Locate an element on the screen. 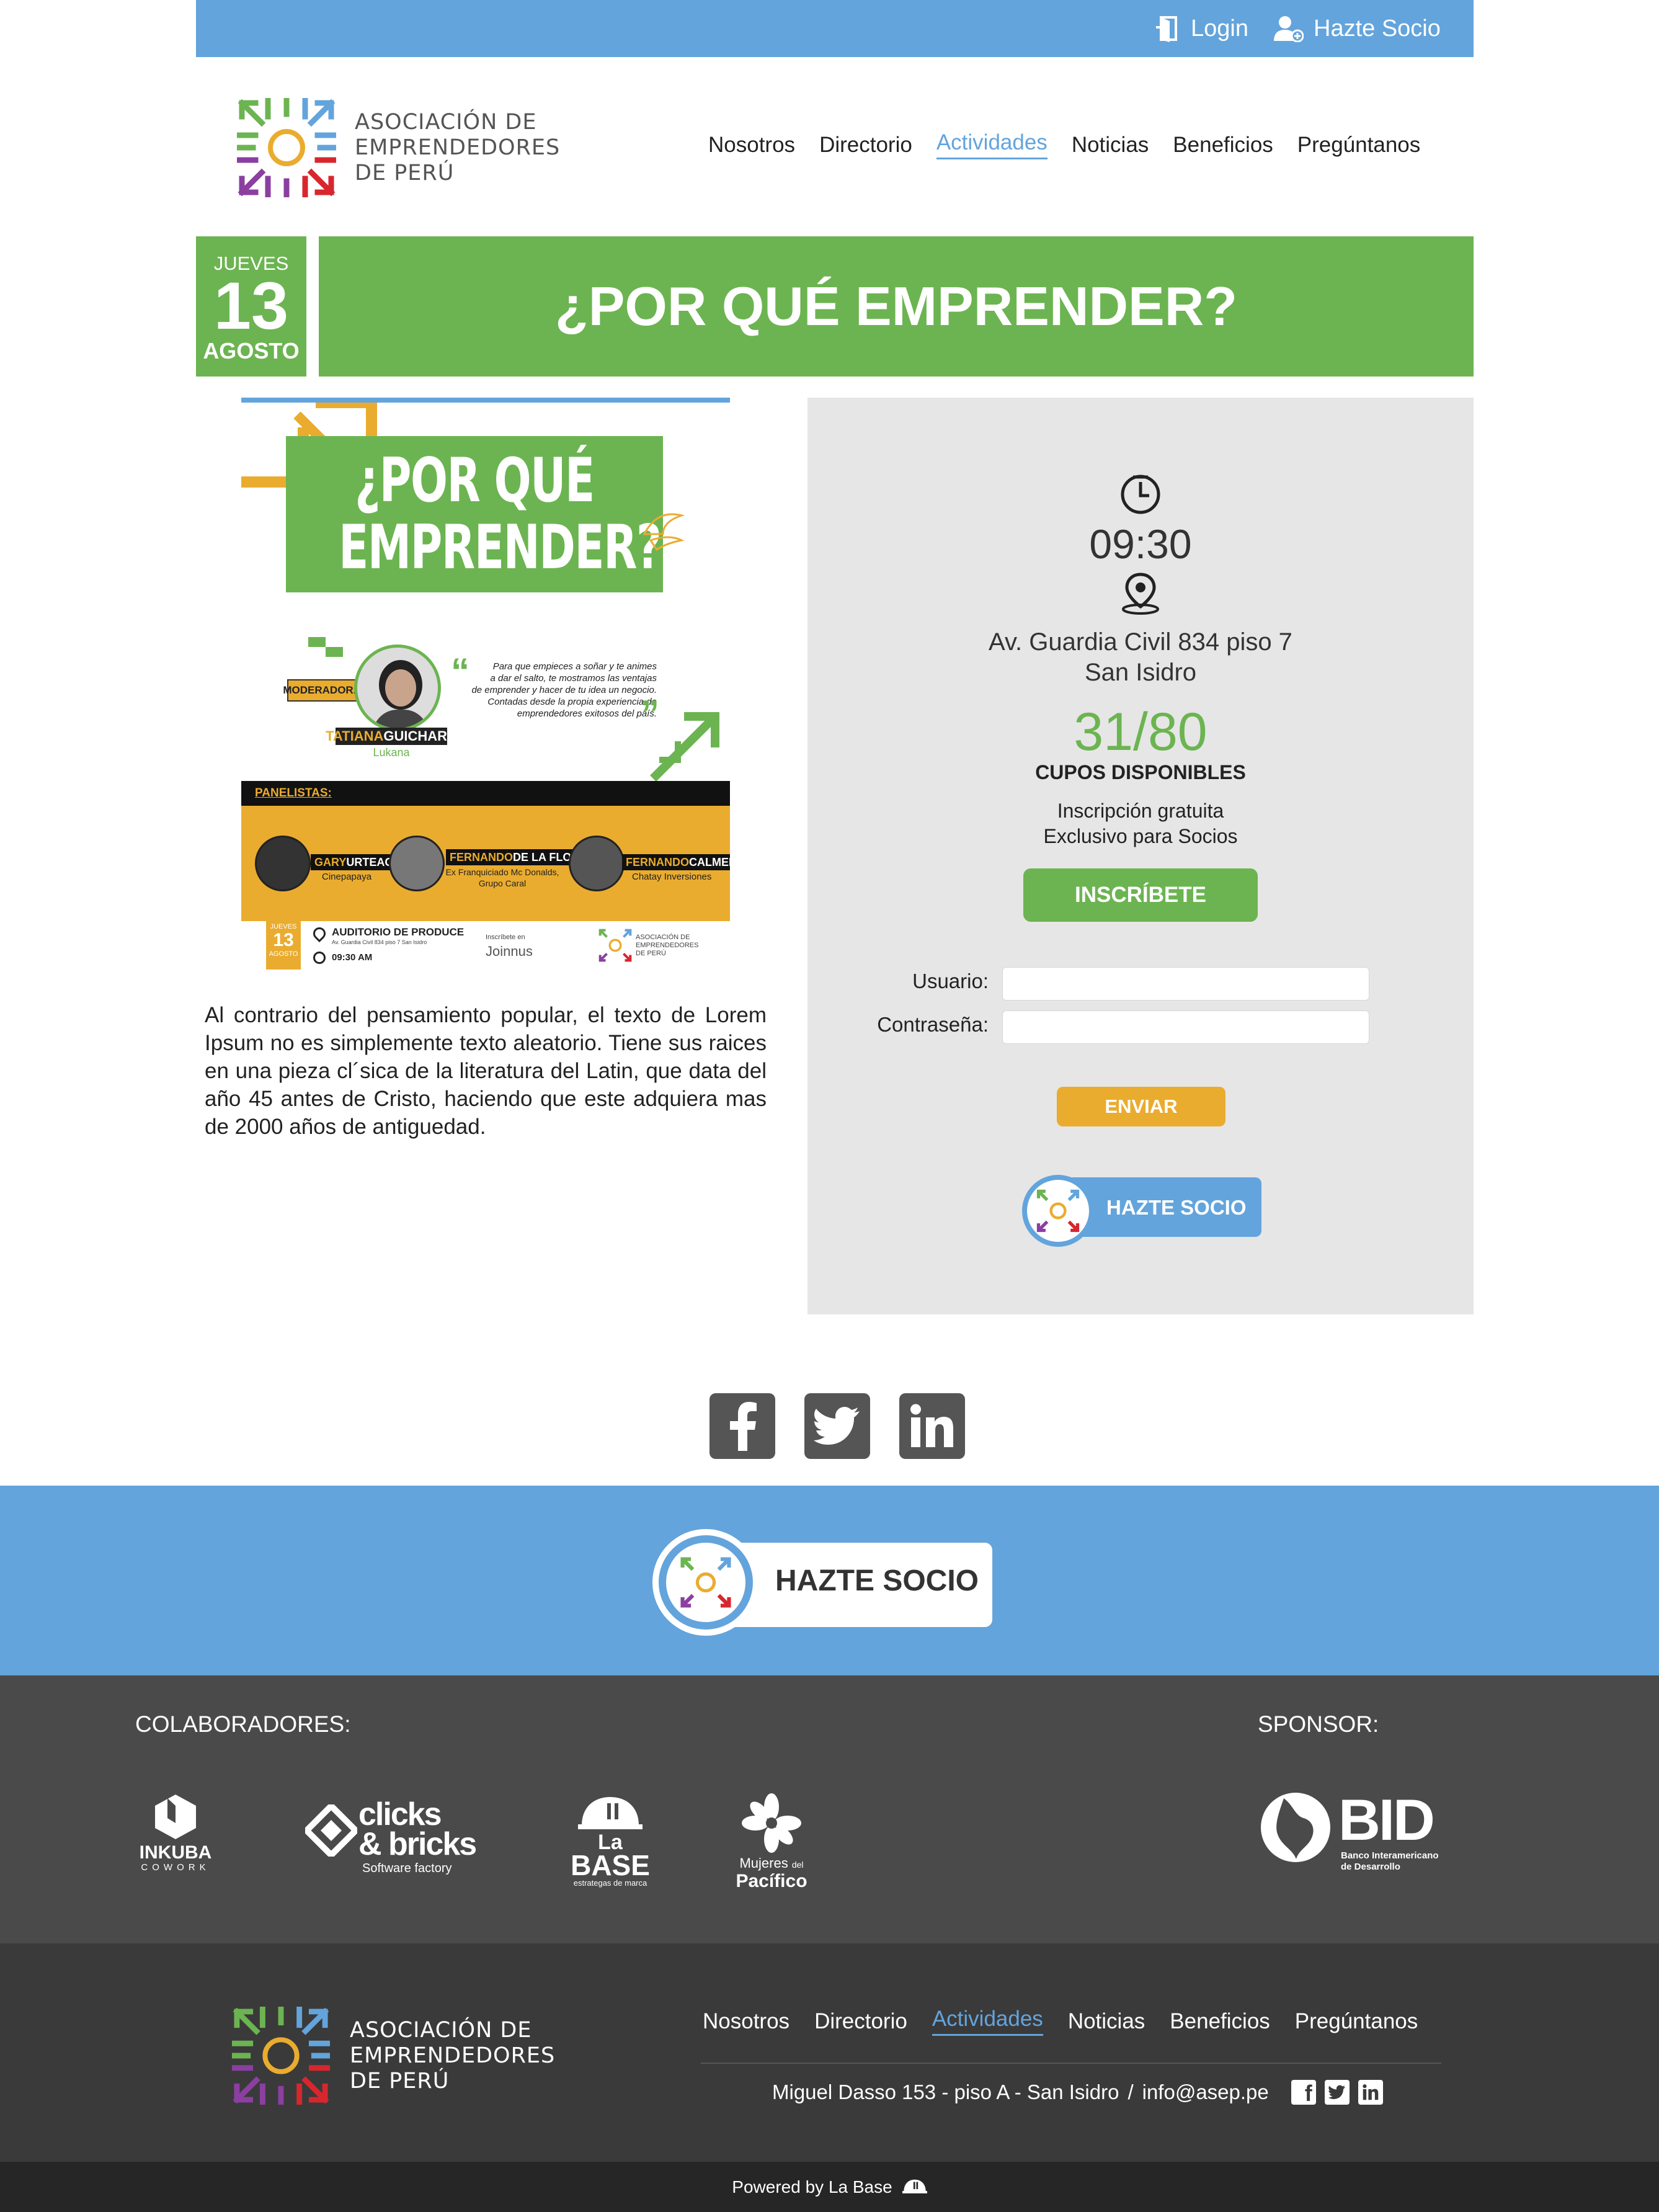 The width and height of the screenshot is (1659, 2212). facebook-icon is located at coordinates (743, 1426).